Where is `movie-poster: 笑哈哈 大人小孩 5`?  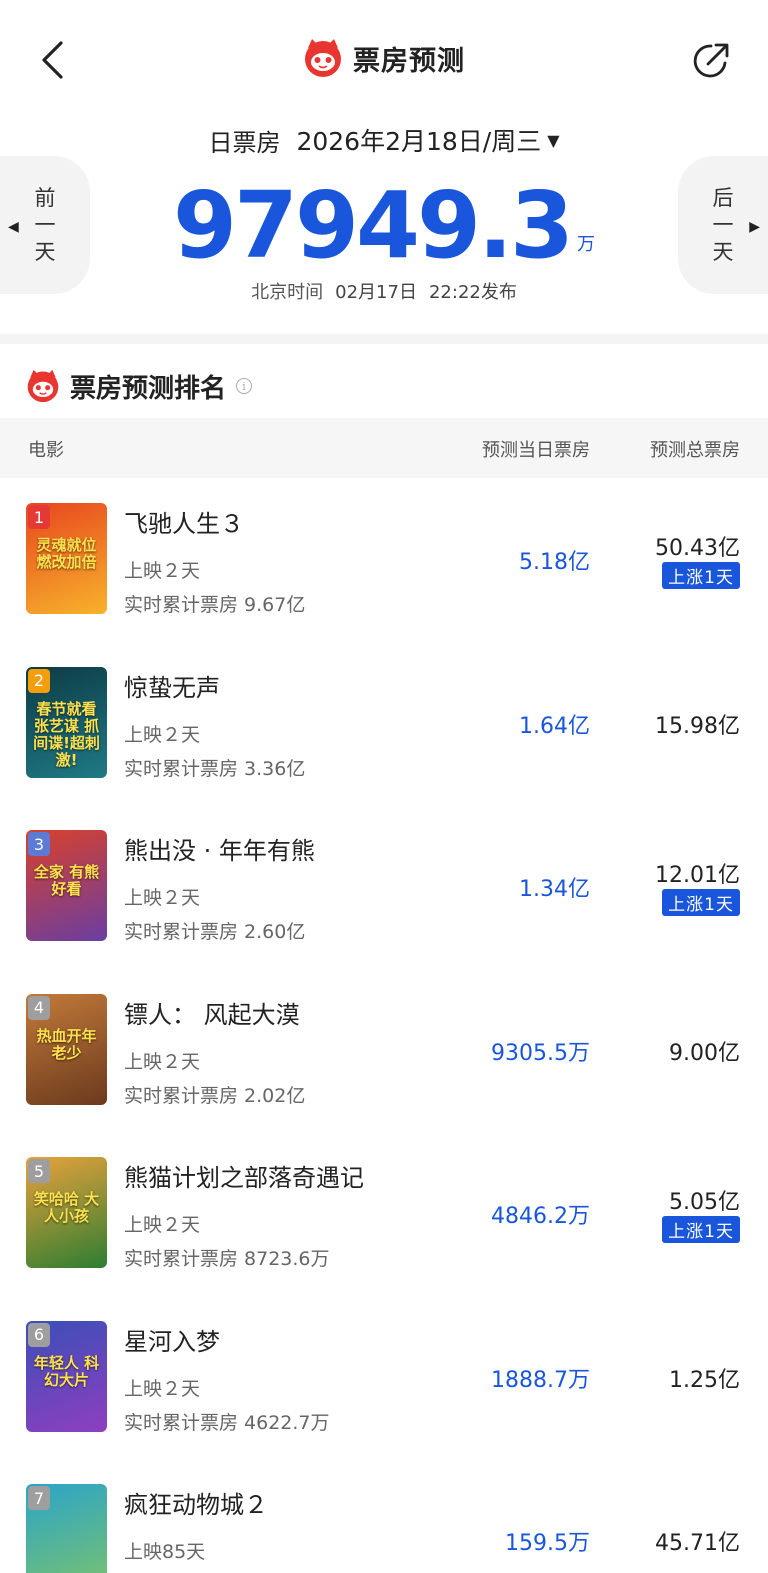 movie-poster: 笑哈哈 大人小孩 5 is located at coordinates (66, 1212).